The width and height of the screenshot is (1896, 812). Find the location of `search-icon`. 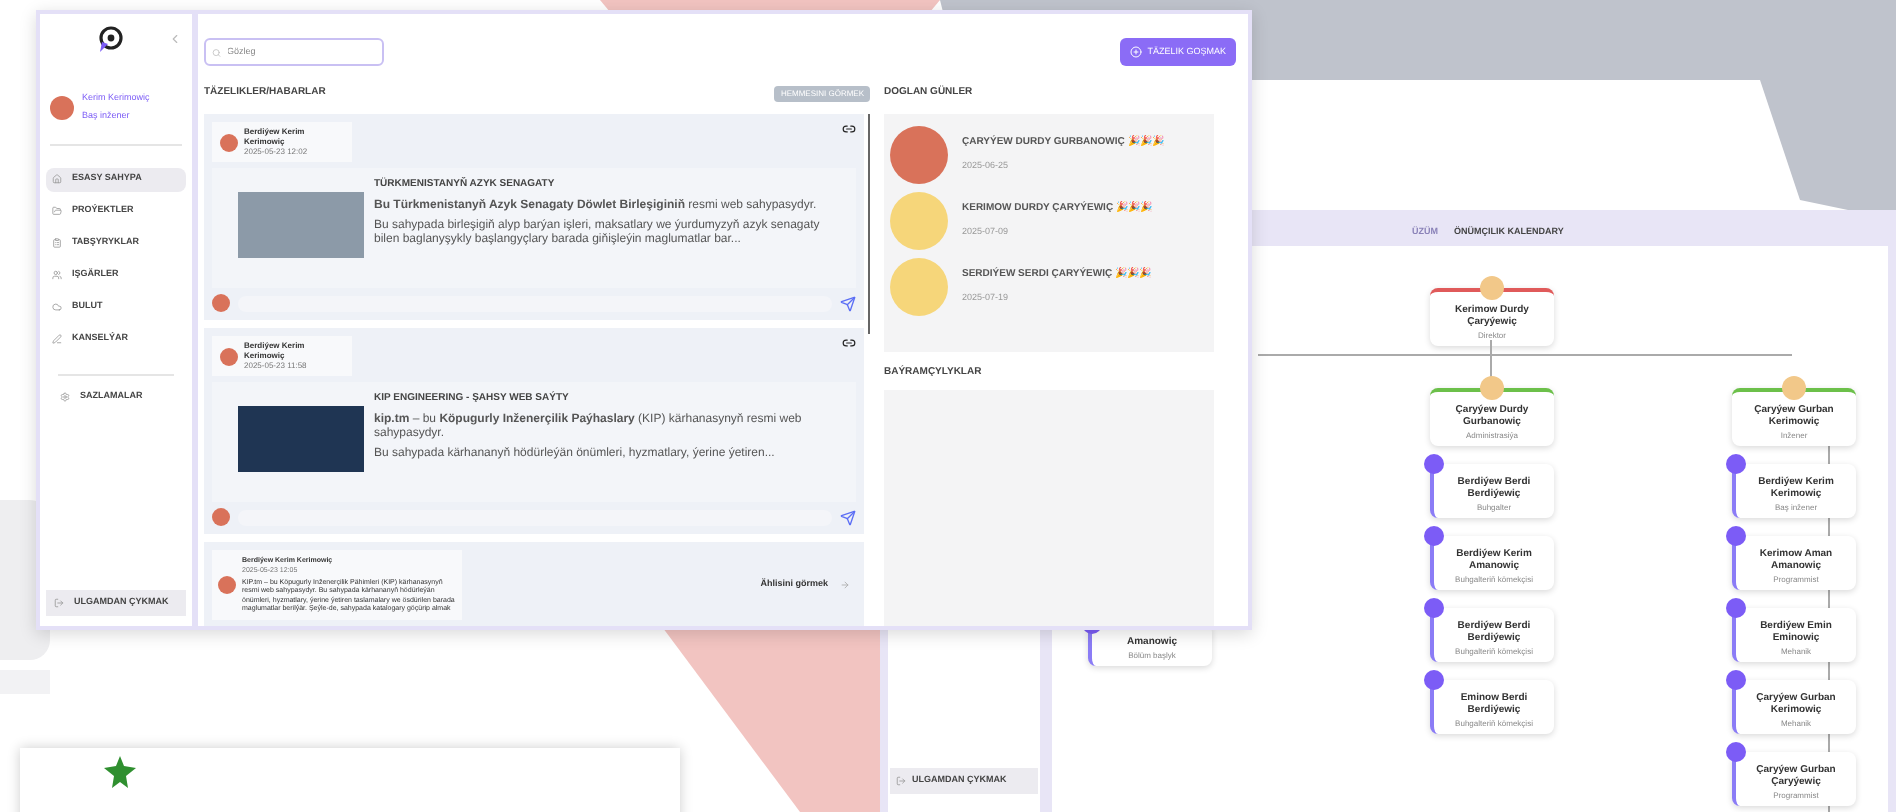

search-icon is located at coordinates (217, 52).